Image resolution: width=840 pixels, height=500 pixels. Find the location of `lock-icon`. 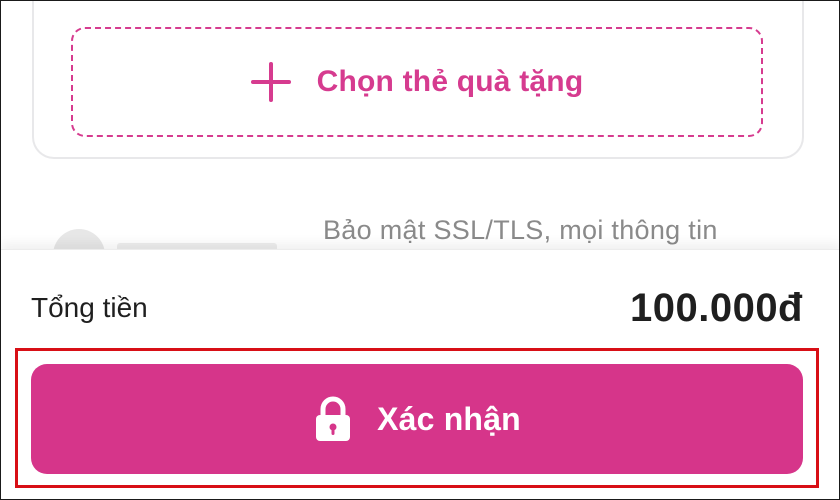

lock-icon is located at coordinates (333, 418).